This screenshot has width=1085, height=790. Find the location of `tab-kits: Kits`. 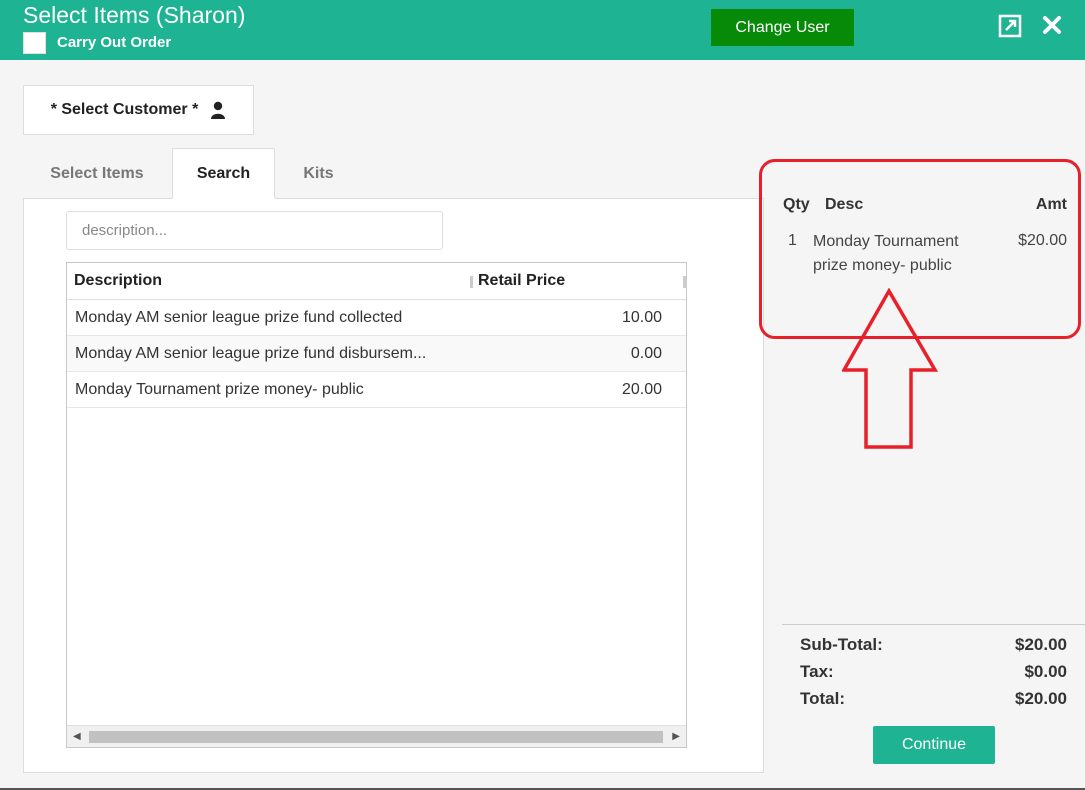

tab-kits: Kits is located at coordinates (318, 173).